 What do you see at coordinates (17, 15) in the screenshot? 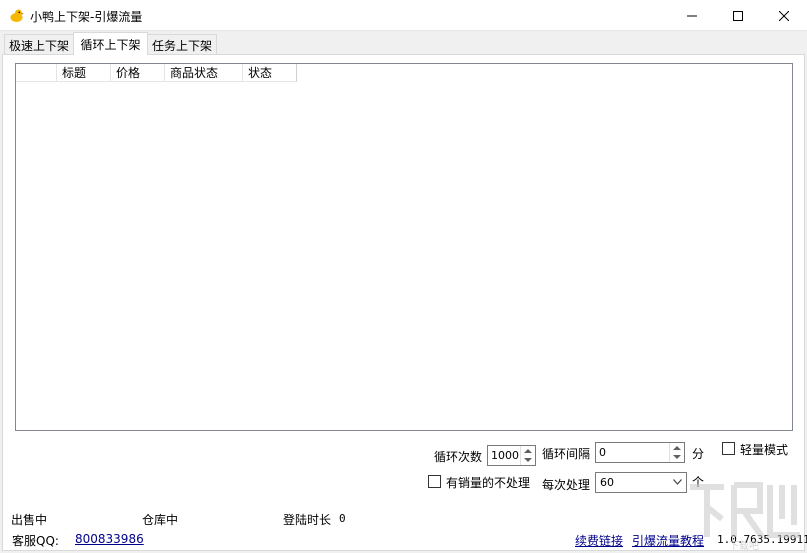
I see `duck-app-icon` at bounding box center [17, 15].